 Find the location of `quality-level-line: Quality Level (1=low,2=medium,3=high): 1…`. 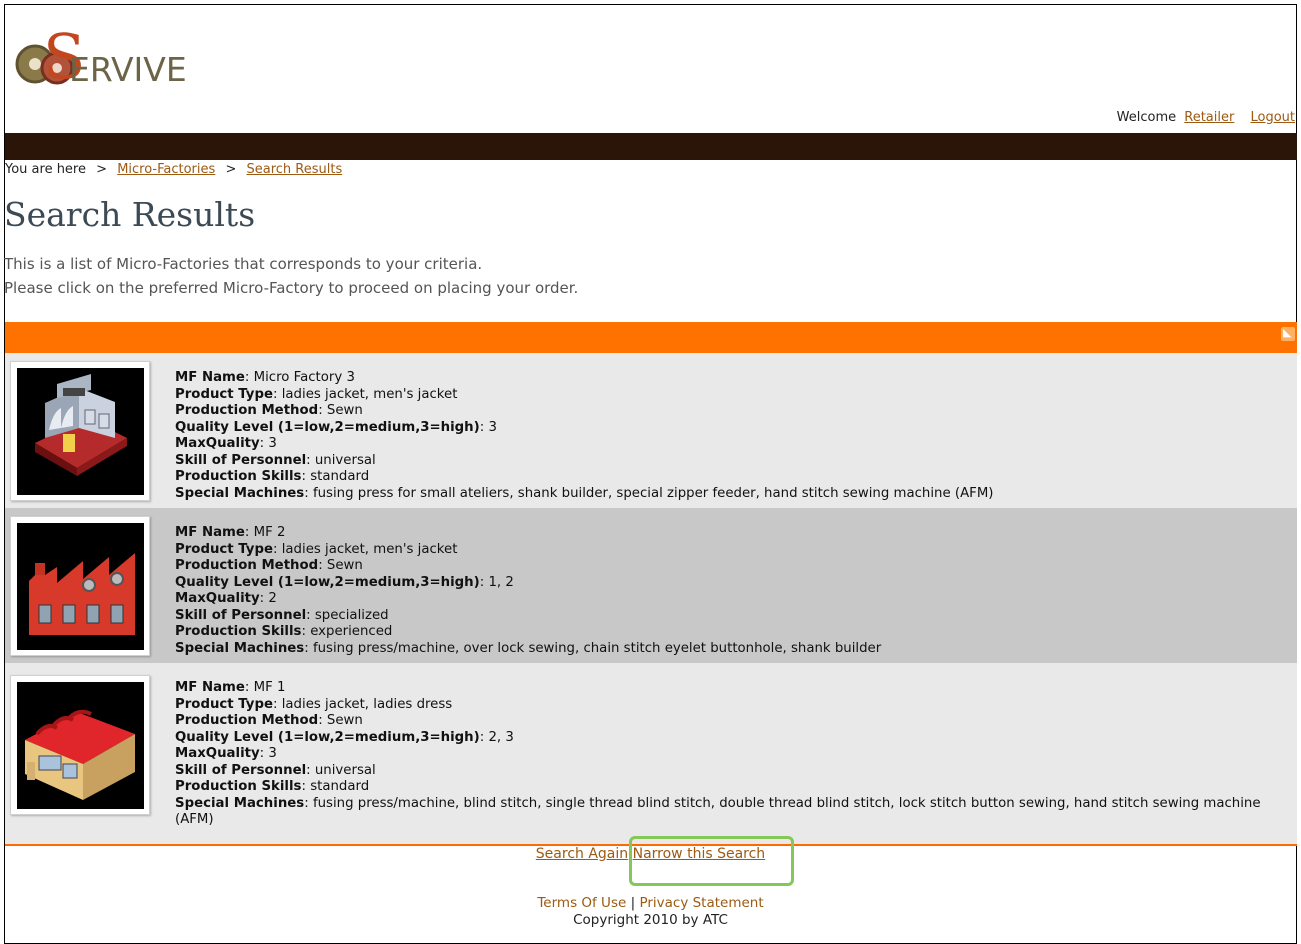

quality-level-line: Quality Level (1=low,2=medium,3=high): 1… is located at coordinates (344, 582).